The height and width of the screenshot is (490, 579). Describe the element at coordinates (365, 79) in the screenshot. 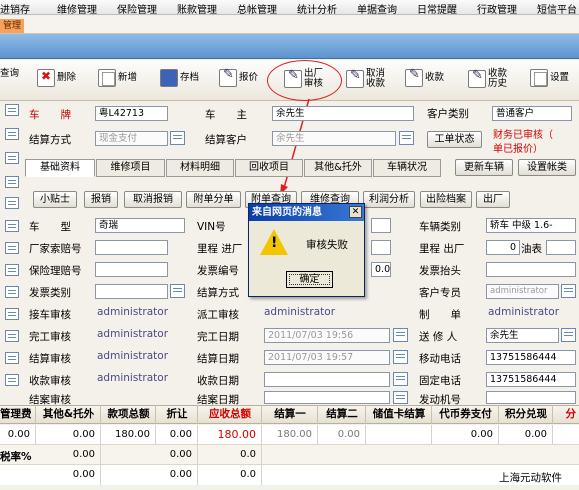

I see `cancel-collect-button: 取消收款` at that location.